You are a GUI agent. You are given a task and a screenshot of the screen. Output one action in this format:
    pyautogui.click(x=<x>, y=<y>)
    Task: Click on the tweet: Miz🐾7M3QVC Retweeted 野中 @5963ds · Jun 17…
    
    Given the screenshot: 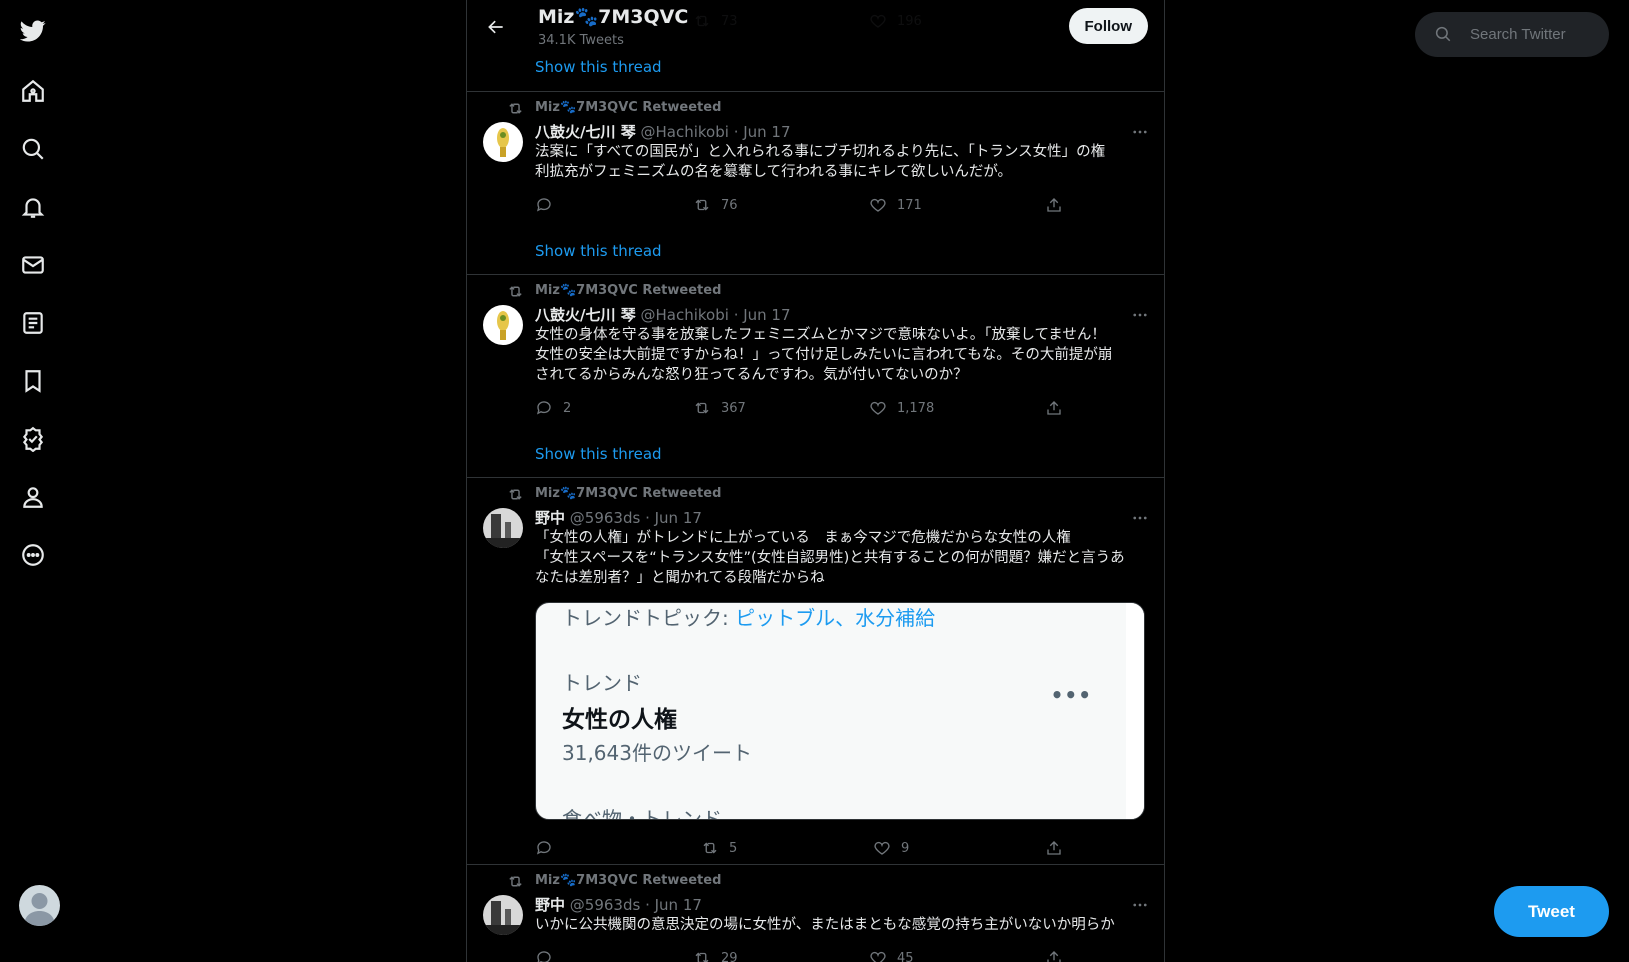 What is the action you would take?
    pyautogui.click(x=815, y=913)
    